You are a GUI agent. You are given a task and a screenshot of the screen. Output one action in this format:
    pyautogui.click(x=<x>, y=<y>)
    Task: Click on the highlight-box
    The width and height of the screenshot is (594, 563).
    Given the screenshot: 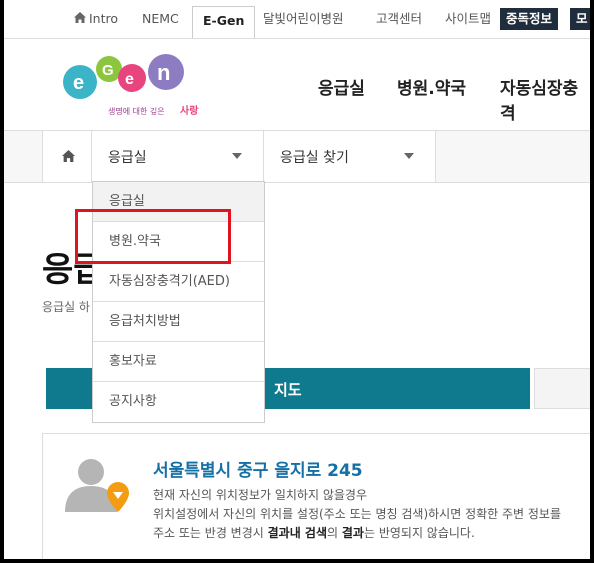 What is the action you would take?
    pyautogui.click(x=153, y=236)
    